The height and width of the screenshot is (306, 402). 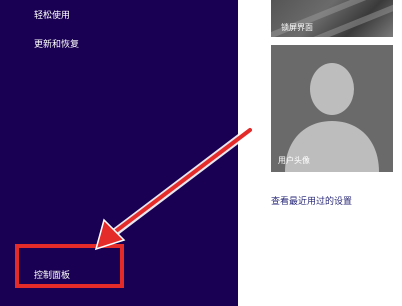 What do you see at coordinates (332, 18) in the screenshot?
I see `lock-screen-tile: 锁屏界面` at bounding box center [332, 18].